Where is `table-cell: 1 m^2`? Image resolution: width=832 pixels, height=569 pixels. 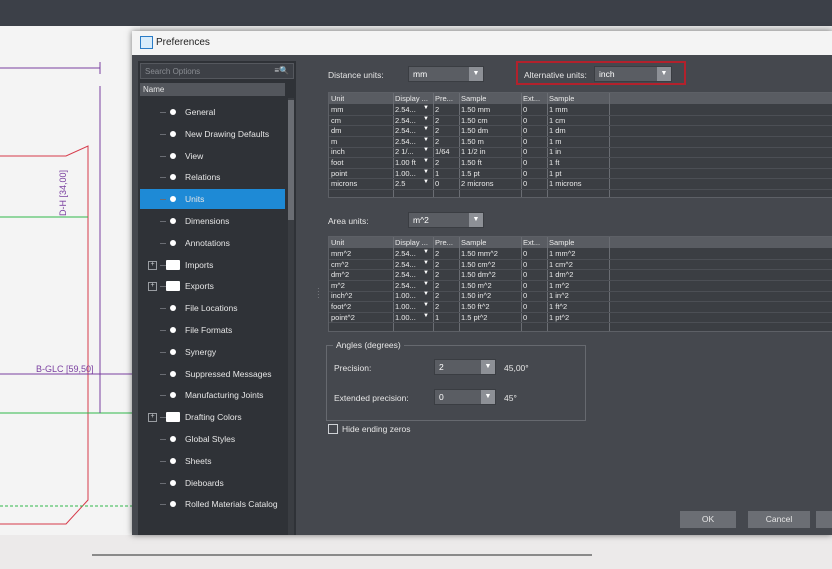 table-cell: 1 m^2 is located at coordinates (578, 285).